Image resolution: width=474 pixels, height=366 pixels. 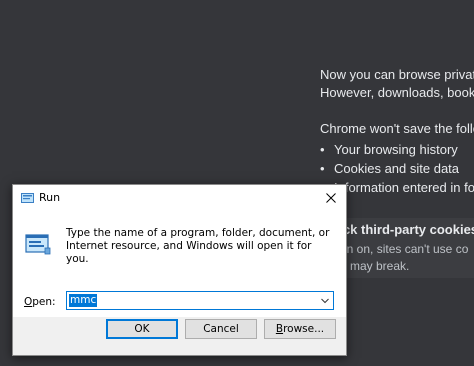 I want to click on incognito-intro-line1: Now you can browse privately, so click(x=397, y=74).